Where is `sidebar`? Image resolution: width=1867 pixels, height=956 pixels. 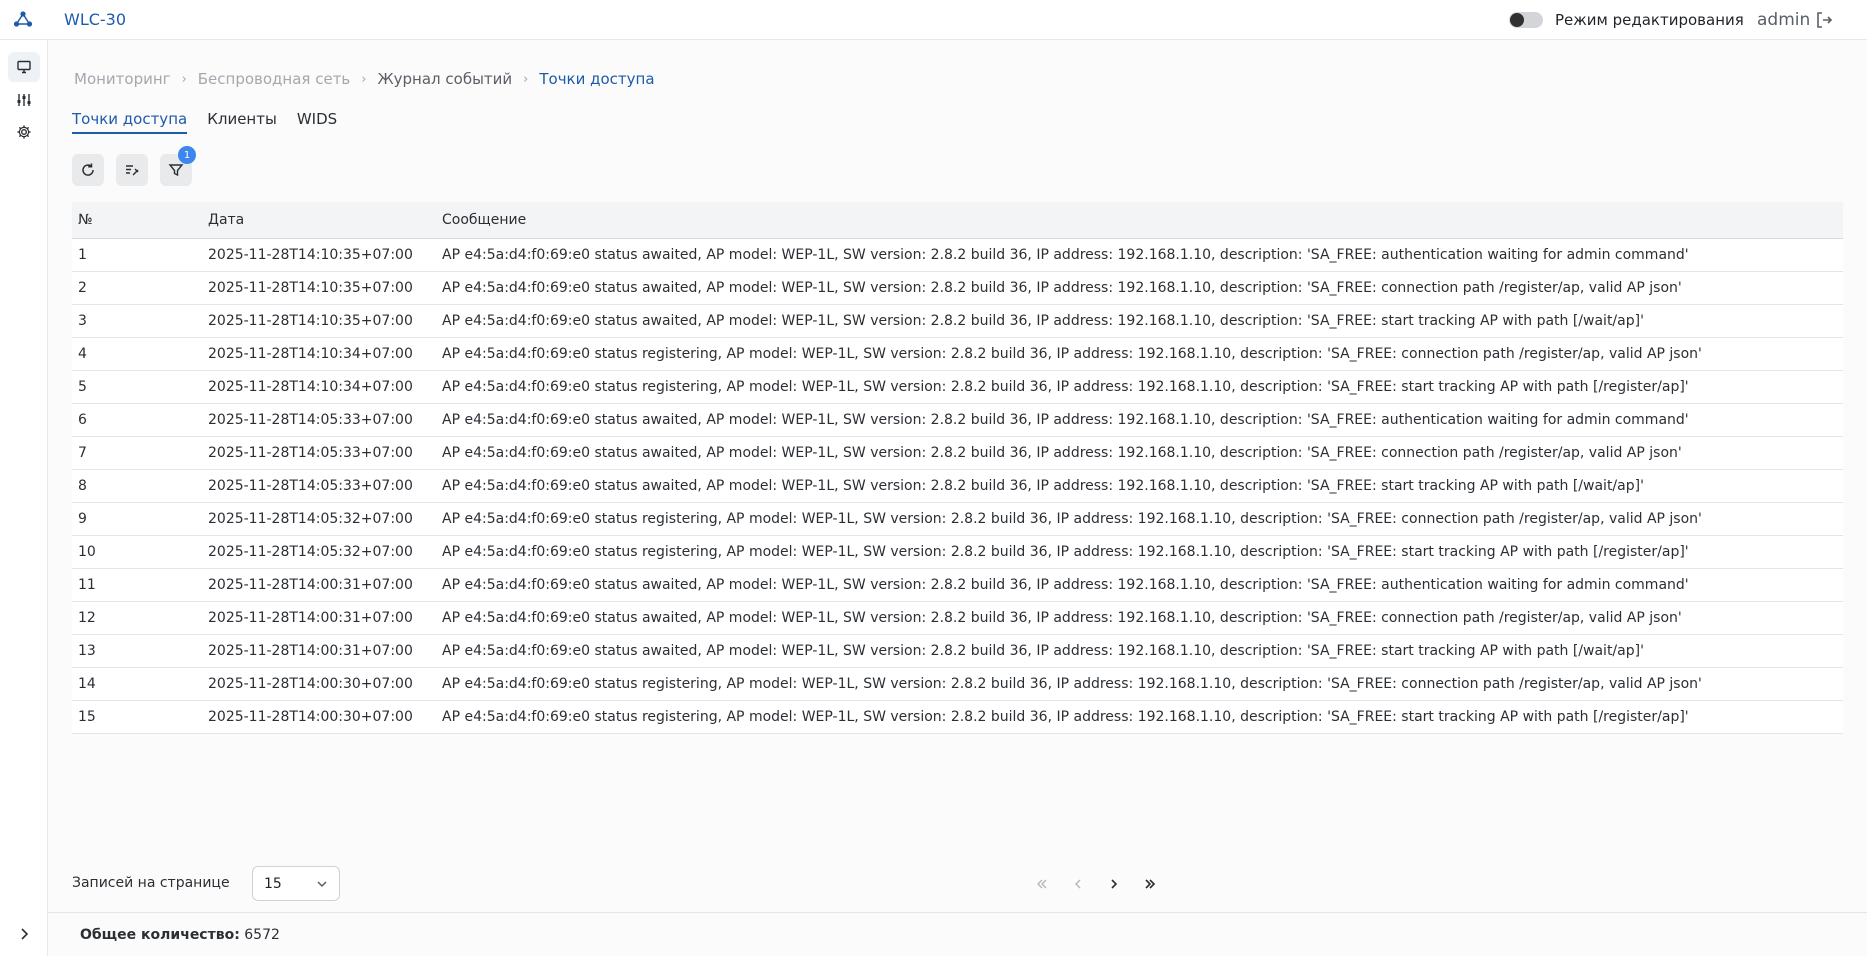 sidebar is located at coordinates (24, 498).